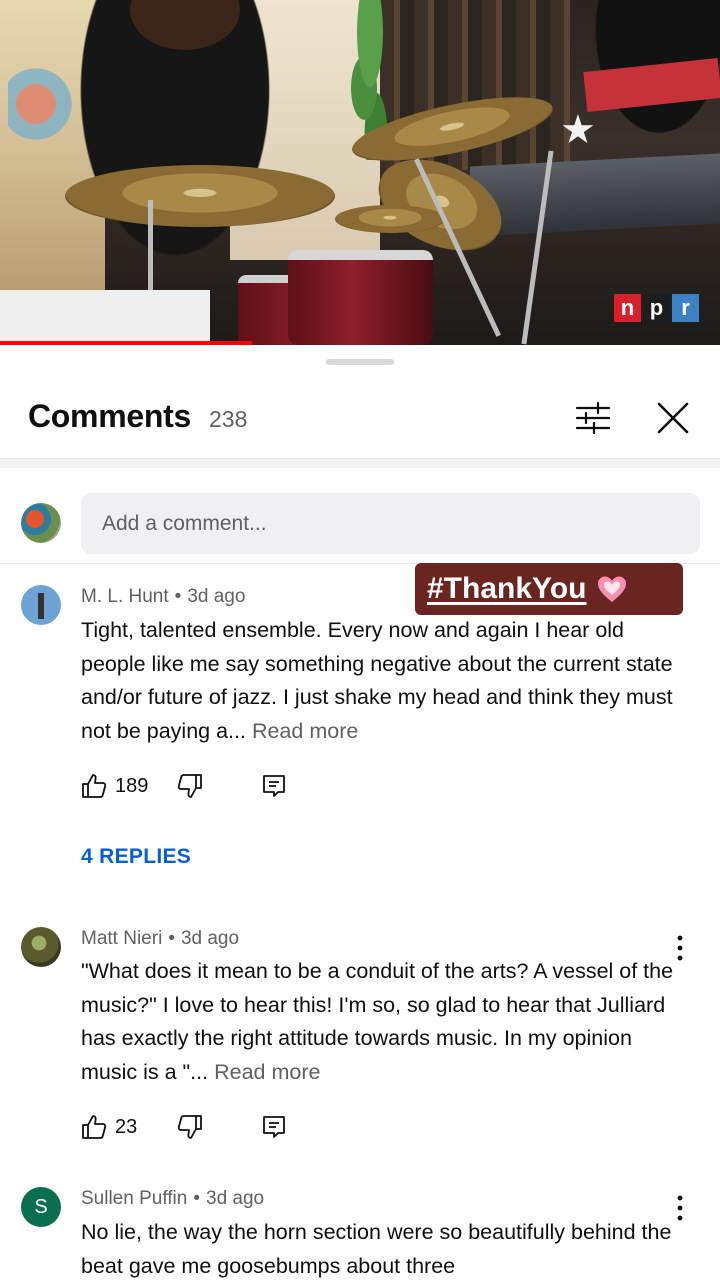  I want to click on npr-logo: n p r, so click(657, 308).